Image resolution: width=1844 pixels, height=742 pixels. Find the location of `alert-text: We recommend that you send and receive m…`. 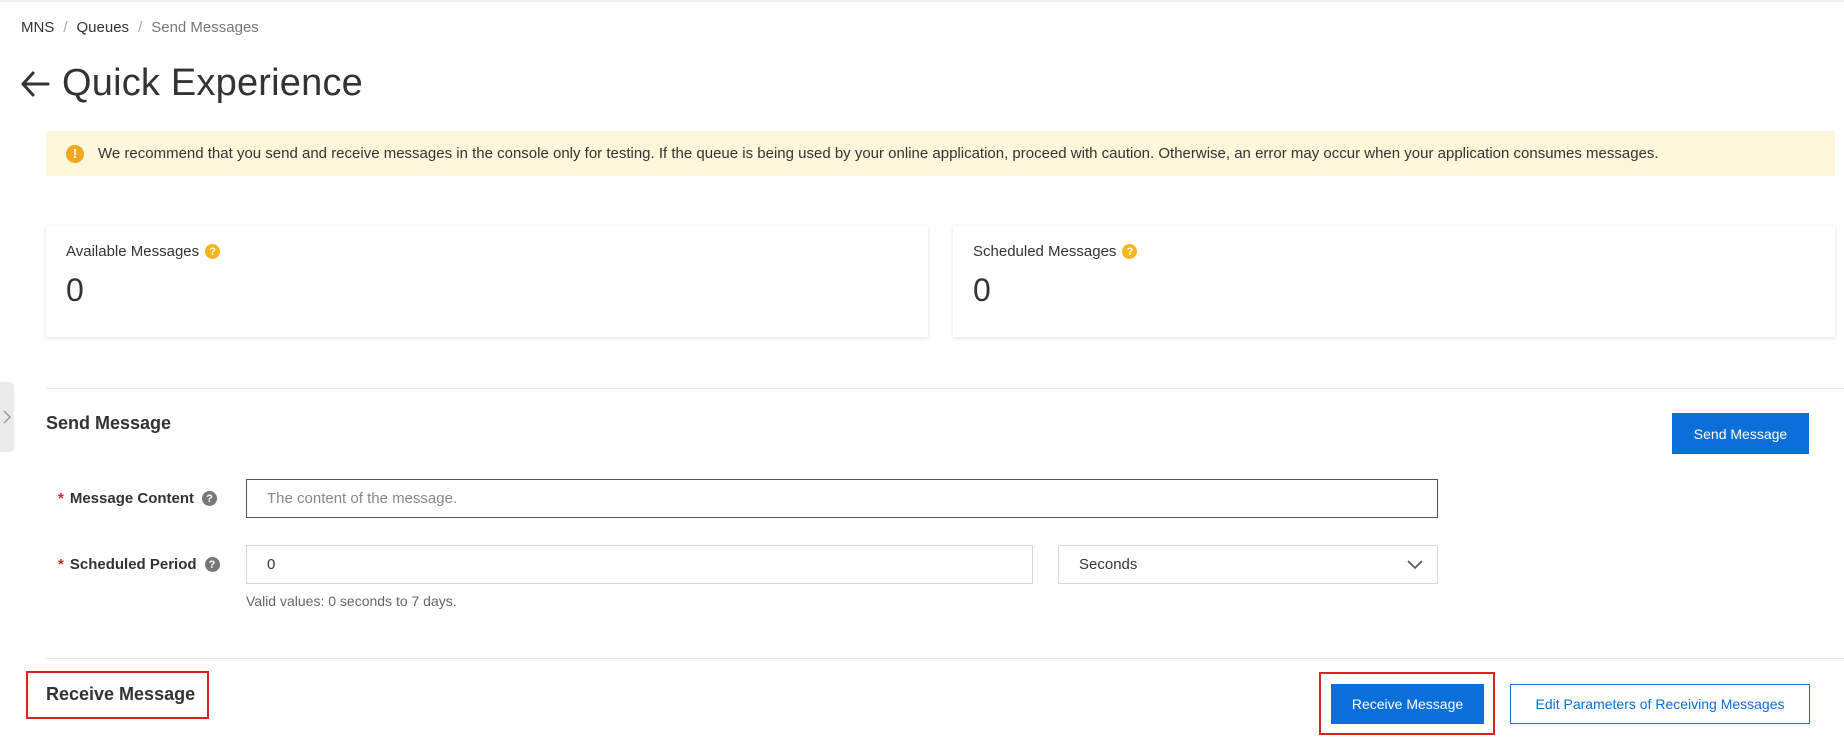

alert-text: We recommend that you send and receive m… is located at coordinates (878, 153).